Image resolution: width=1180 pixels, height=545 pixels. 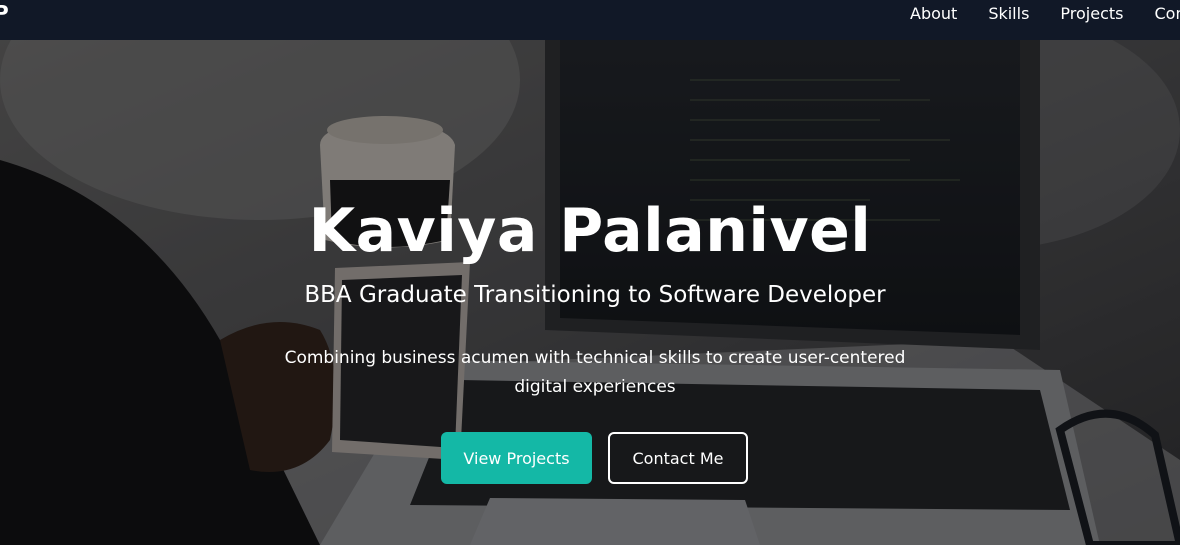 I want to click on nav-link-skills: Skills, so click(x=1008, y=13).